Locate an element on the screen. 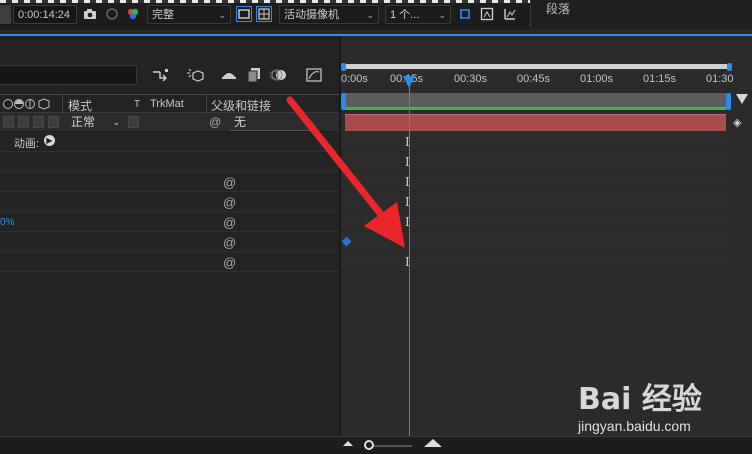 This screenshot has width=752, height=454. watermark-brand: Bai 经验 is located at coordinates (640, 399).